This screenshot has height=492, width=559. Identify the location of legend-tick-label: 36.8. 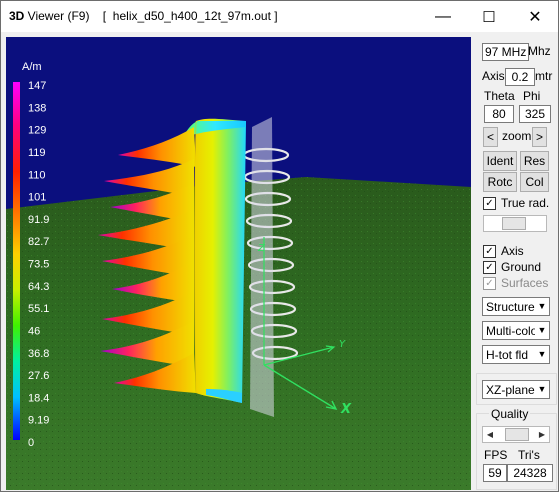
(38, 354).